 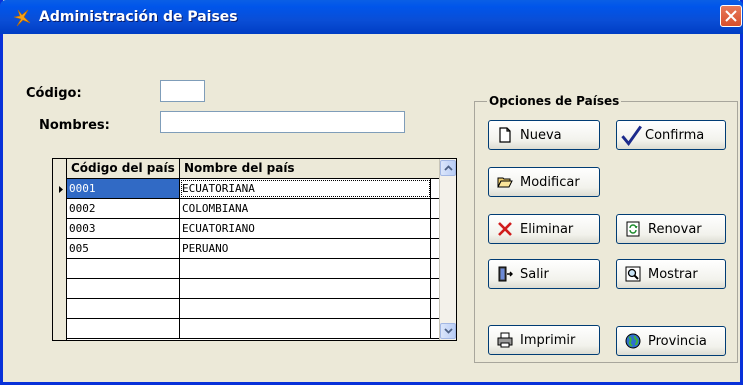 I want to click on printer-icon, so click(x=505, y=340).